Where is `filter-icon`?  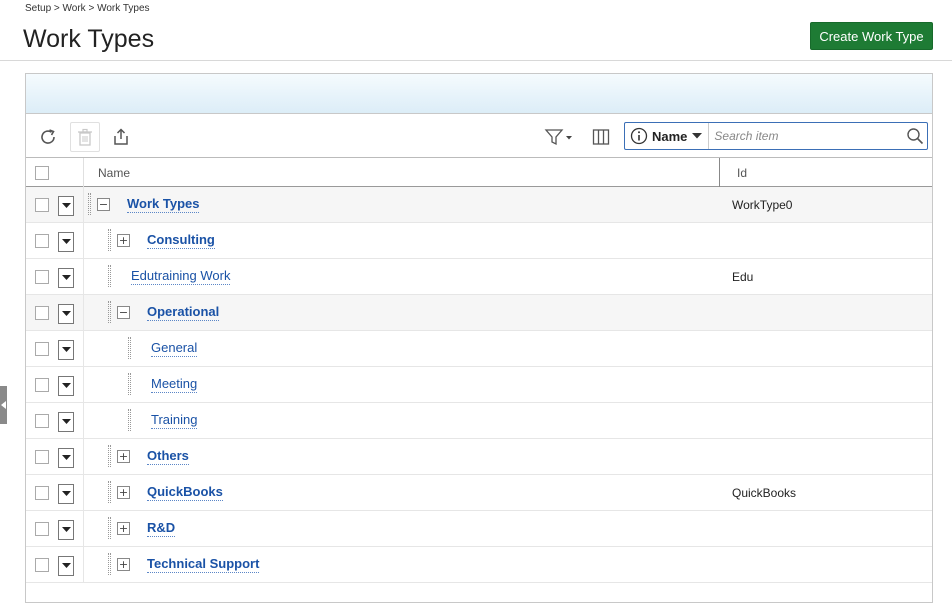
filter-icon is located at coordinates (558, 137).